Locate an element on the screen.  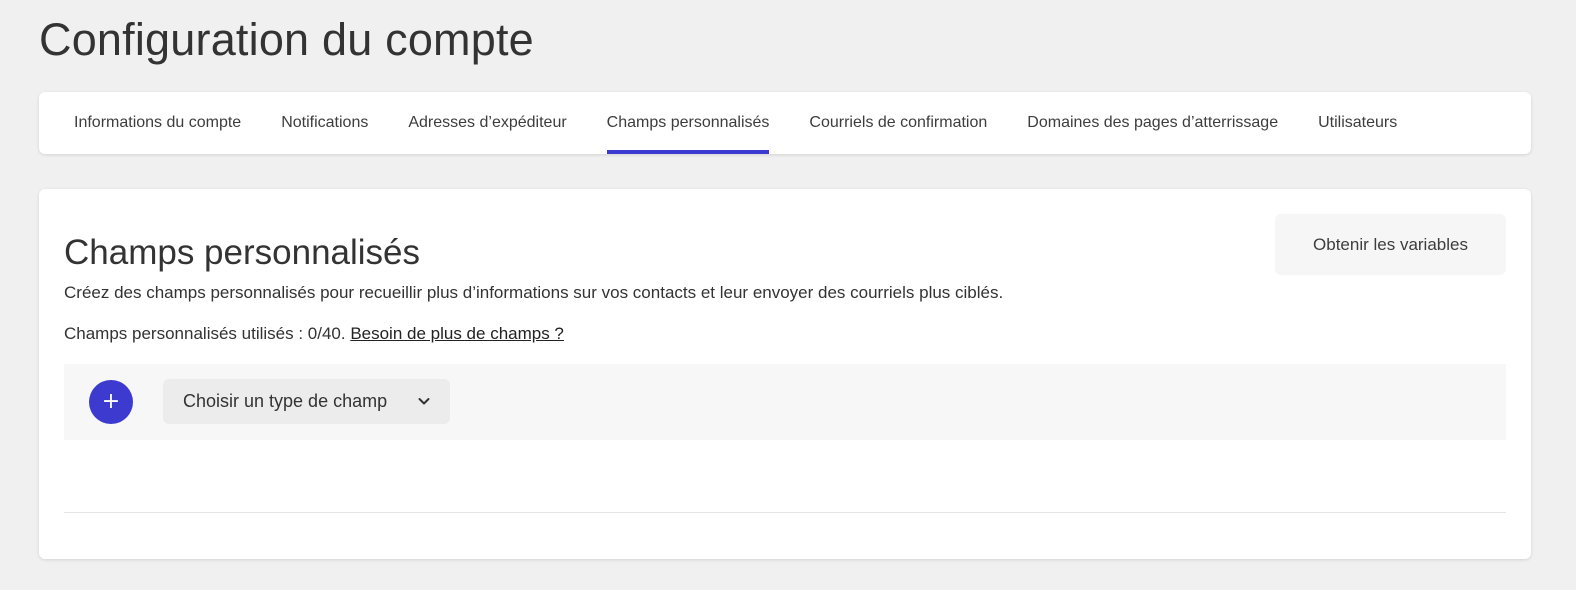
tab-domaines-pages-atterrissage: Domaines des pages d’atterrissage is located at coordinates (1152, 123).